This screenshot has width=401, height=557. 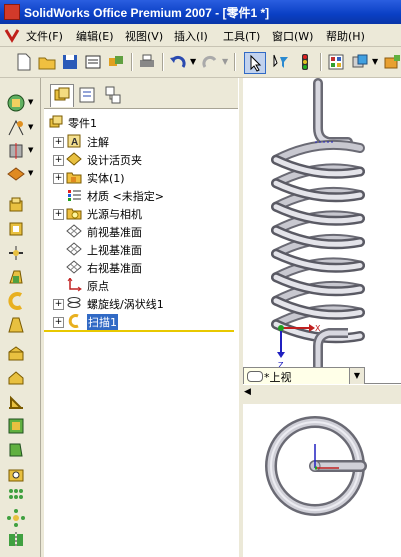 I want to click on mirror-icon, so click(x=16, y=540).